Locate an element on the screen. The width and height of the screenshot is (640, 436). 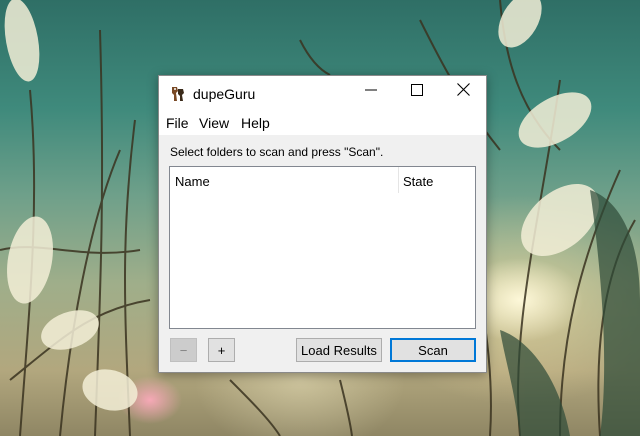
instruction-text: Select folders to scan and press "Scan". is located at coordinates (277, 152).